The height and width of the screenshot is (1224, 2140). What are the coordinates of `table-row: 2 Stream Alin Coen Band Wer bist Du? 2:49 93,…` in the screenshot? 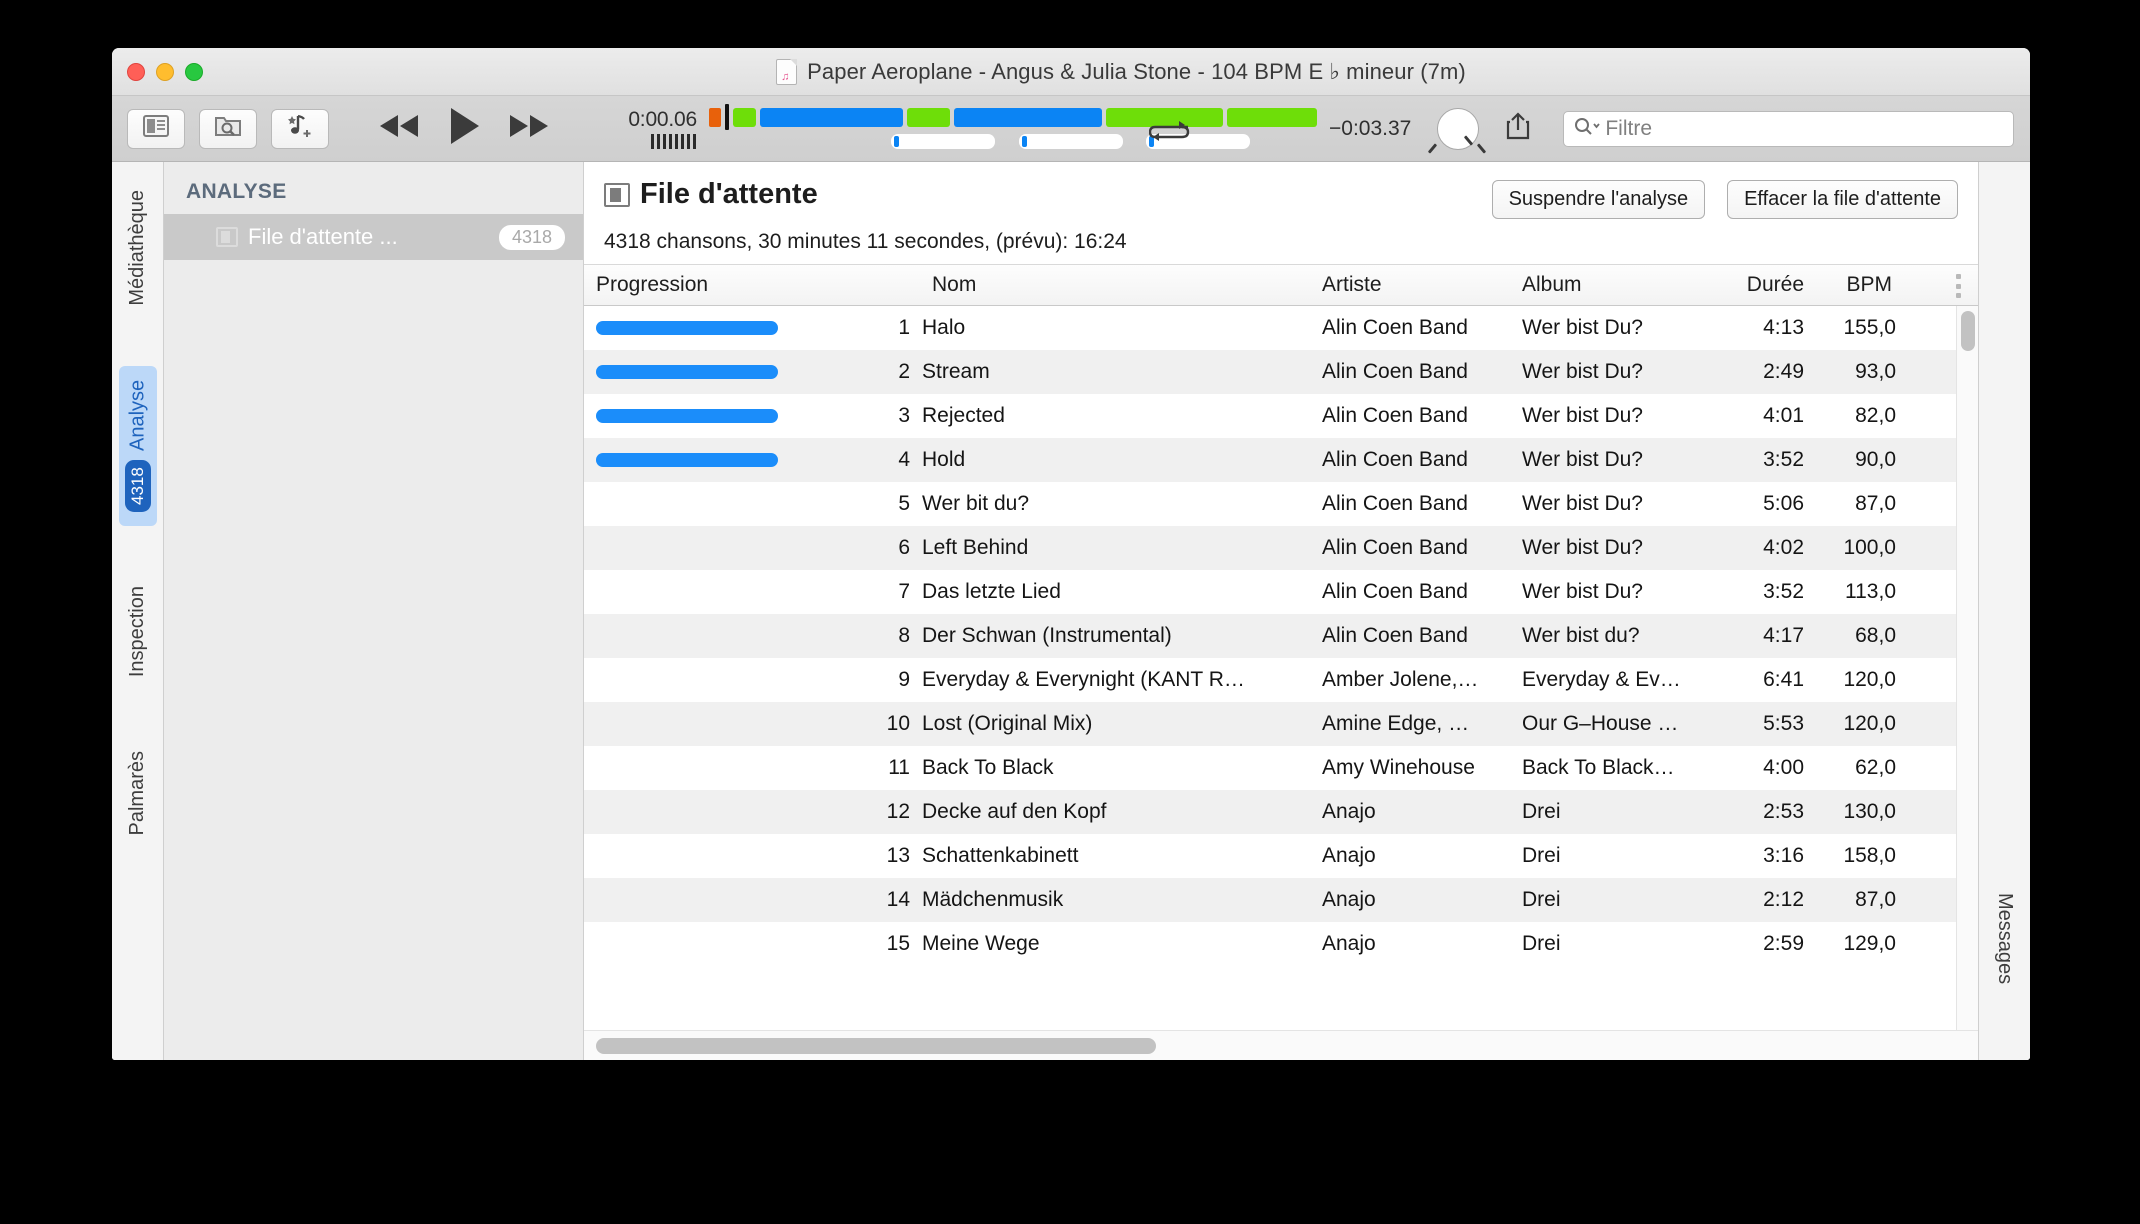 It's located at (1281, 372).